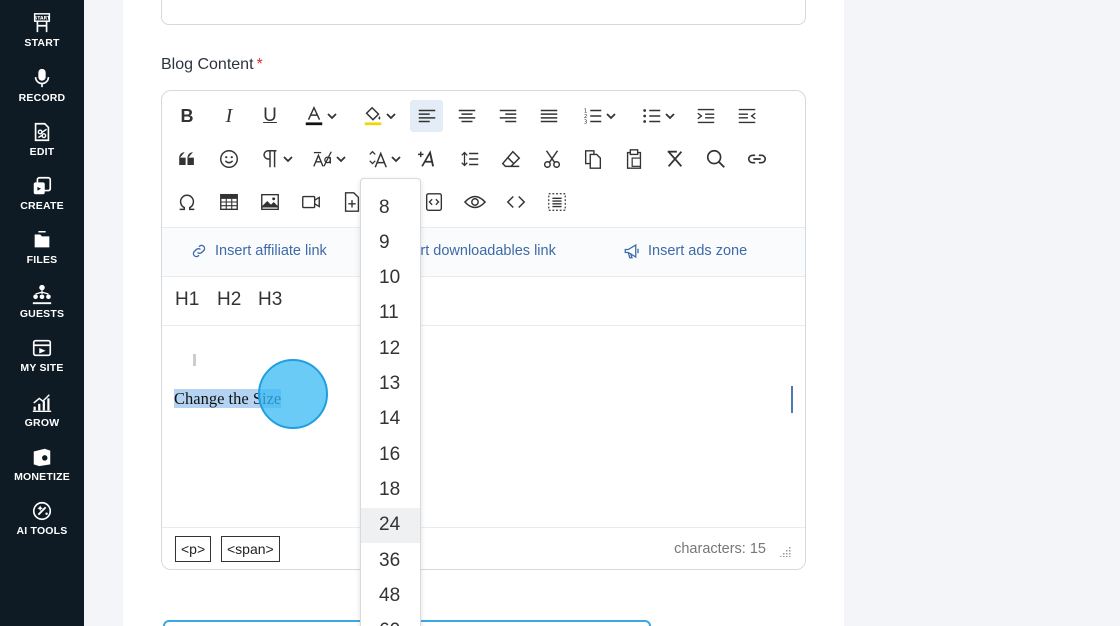  Describe the element at coordinates (199, 251) in the screenshot. I see `link-icon` at that location.